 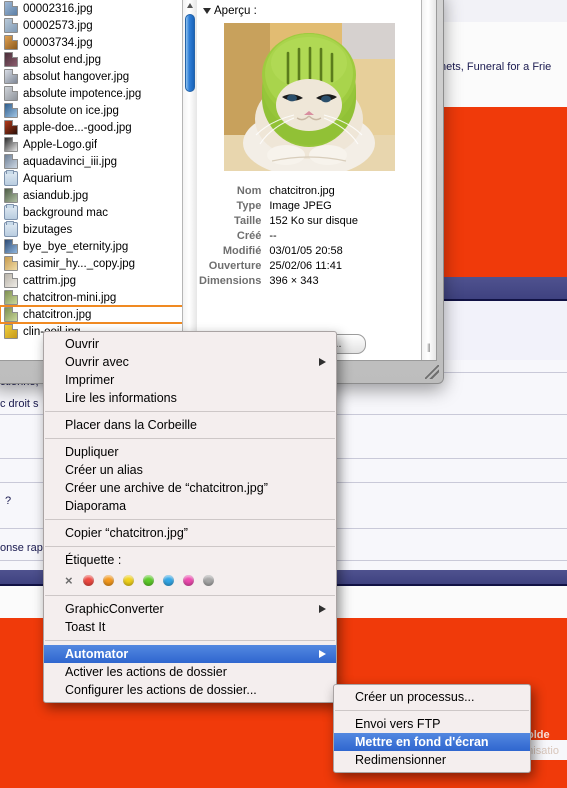 I want to click on file-name-label: casimir_hy..._copy.jpg, so click(x=79, y=263).